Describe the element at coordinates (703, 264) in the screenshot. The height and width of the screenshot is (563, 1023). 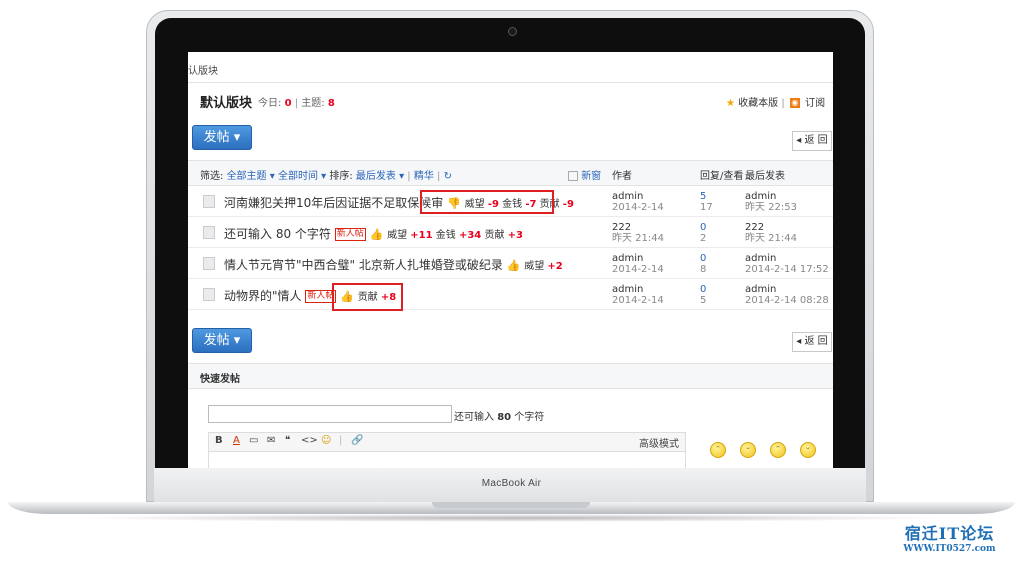
I see `thread-counts: 08` at that location.